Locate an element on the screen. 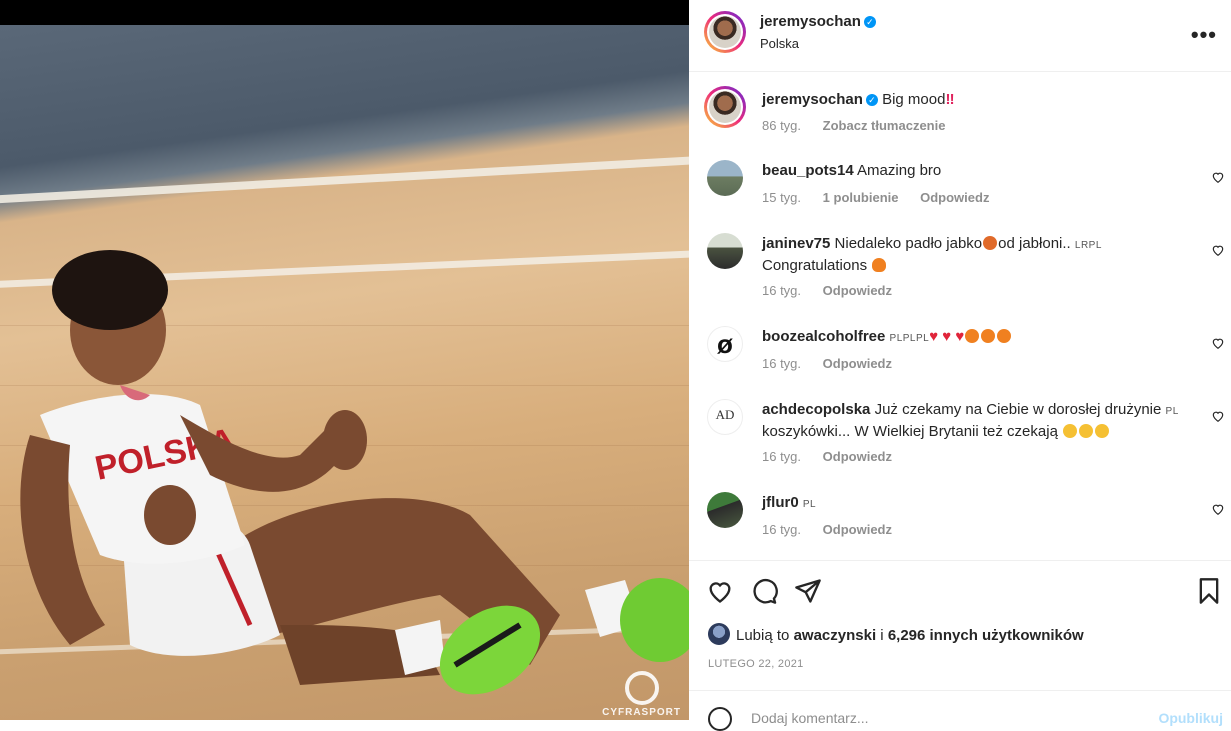 This screenshot has width=1231, height=731. caption-username: jeremysochan is located at coordinates (812, 99).